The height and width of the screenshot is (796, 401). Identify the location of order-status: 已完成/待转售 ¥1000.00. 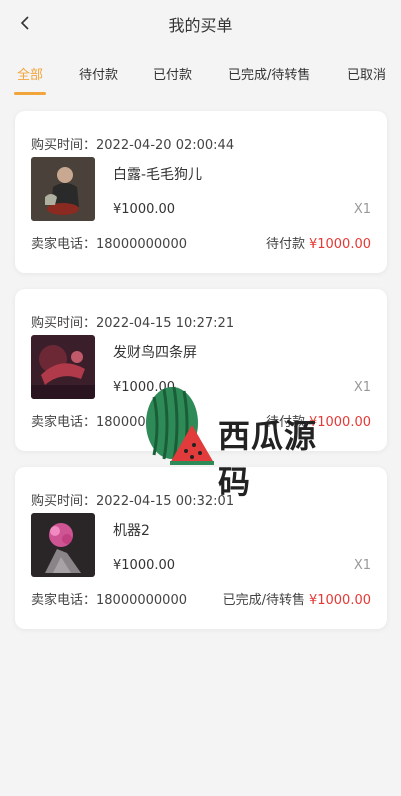
(297, 598).